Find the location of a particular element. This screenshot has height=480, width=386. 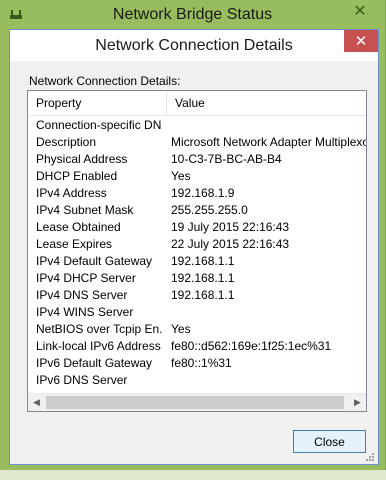

value-cell: 19 July 2015 22:16:43 is located at coordinates (230, 227).